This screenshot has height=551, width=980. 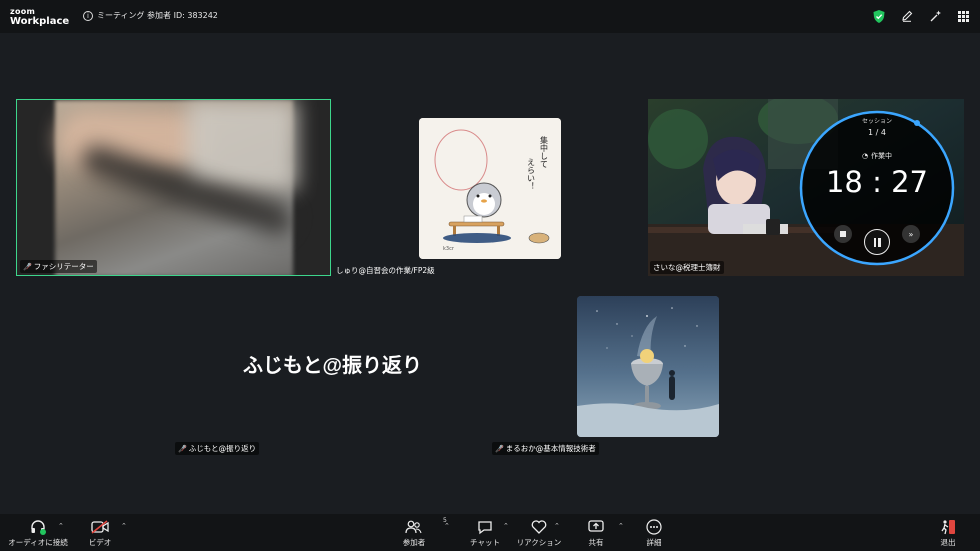 I want to click on participant-name-label: 🎤̸ ふじもと@振り返り, so click(x=217, y=448).